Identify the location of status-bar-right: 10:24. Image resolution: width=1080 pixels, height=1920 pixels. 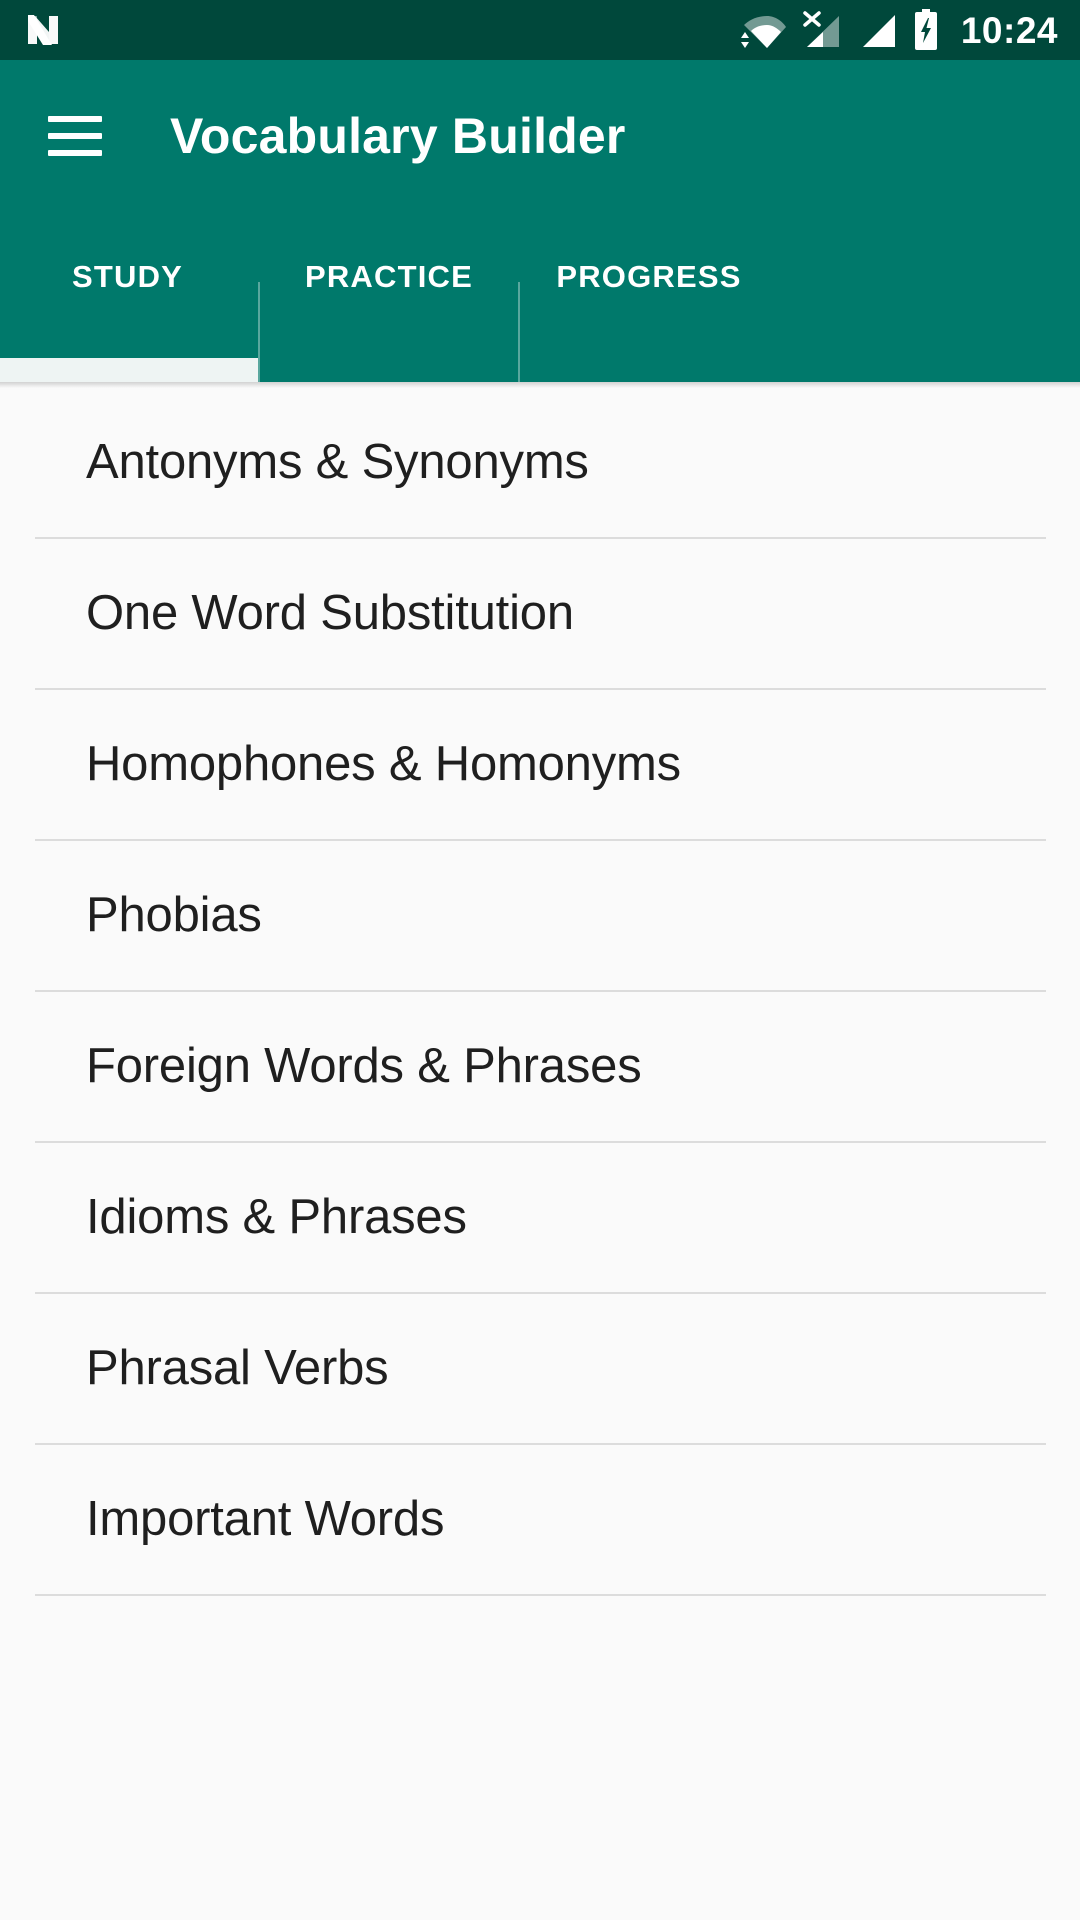
(899, 30).